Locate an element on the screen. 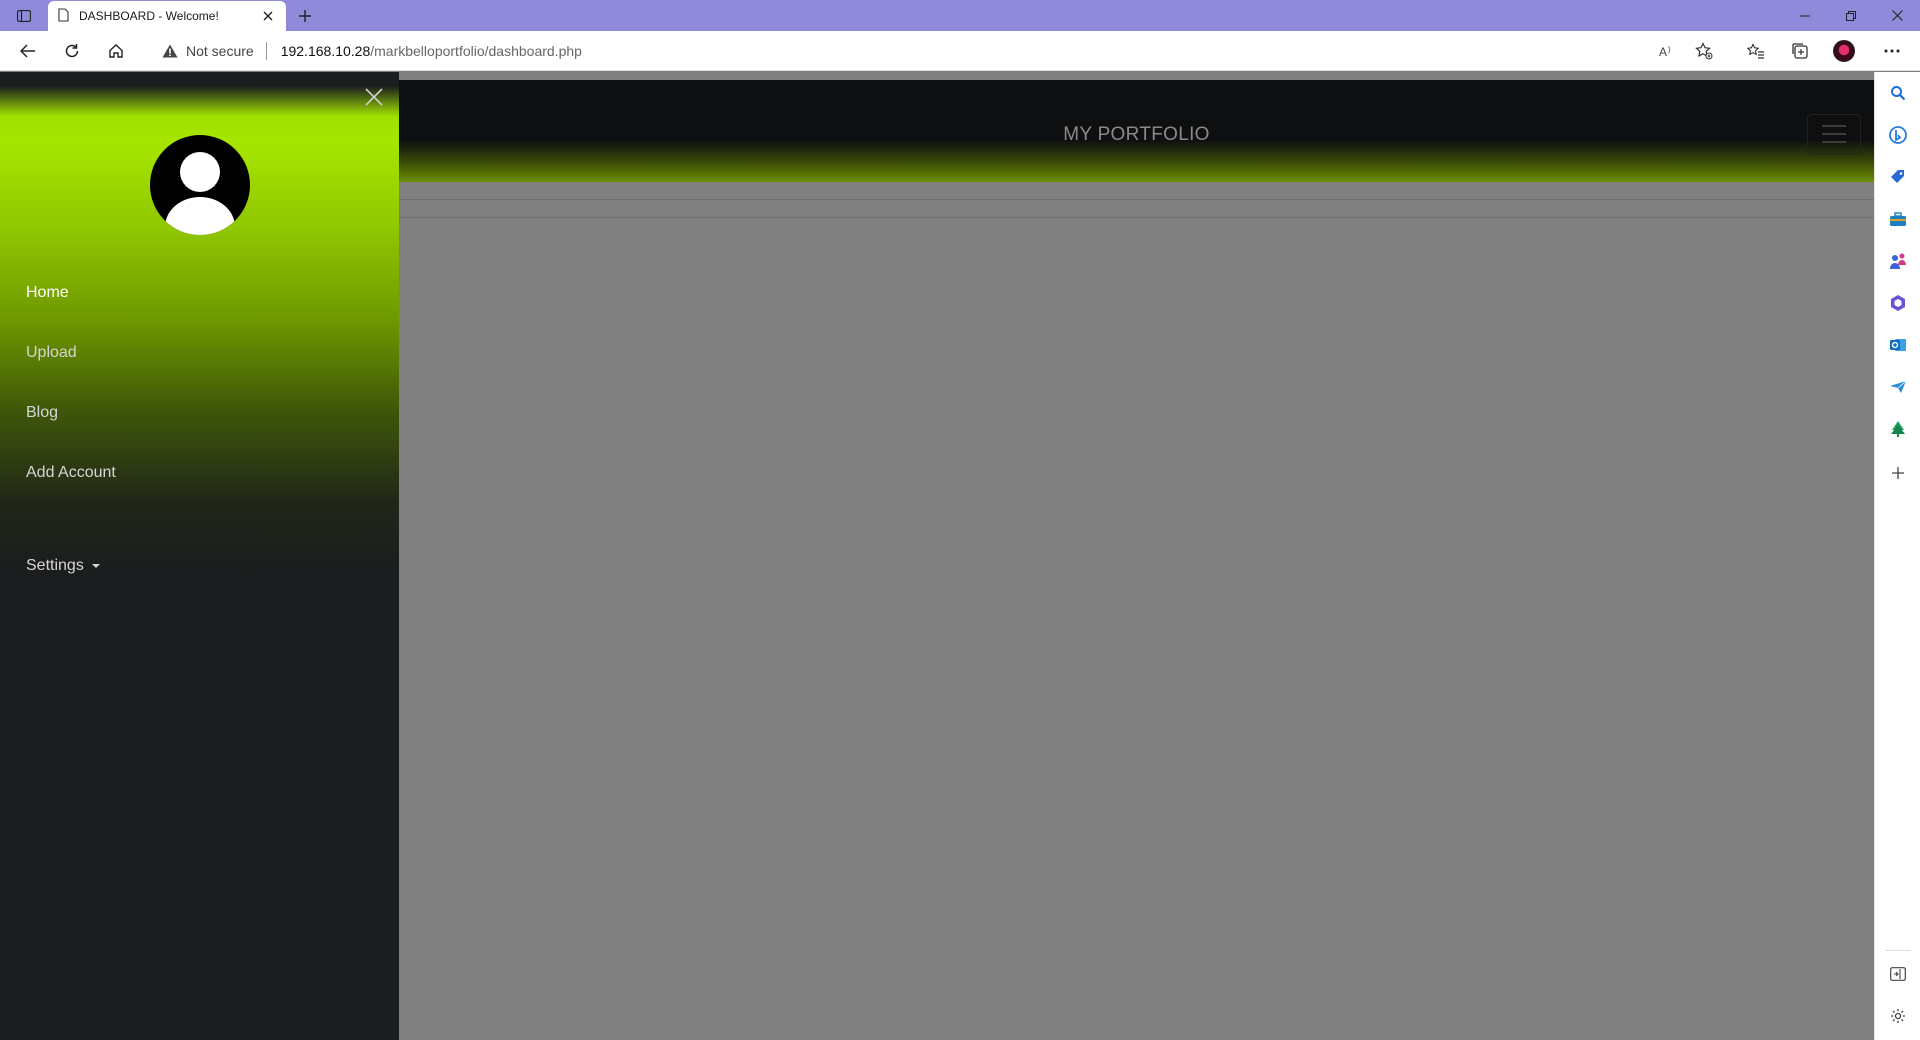 Image resolution: width=1920 pixels, height=1040 pixels. sidebar-item-upload: Upload is located at coordinates (51, 353).